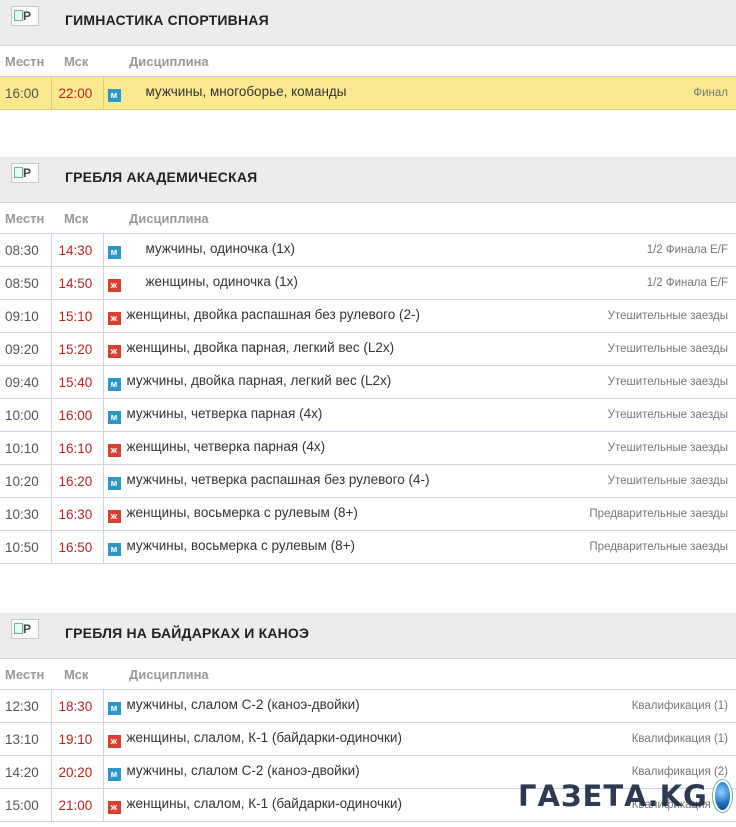 The height and width of the screenshot is (827, 736). I want to click on discipline-cell: ж женщины, восьмерка с рулевым (8+), so click(324, 514).